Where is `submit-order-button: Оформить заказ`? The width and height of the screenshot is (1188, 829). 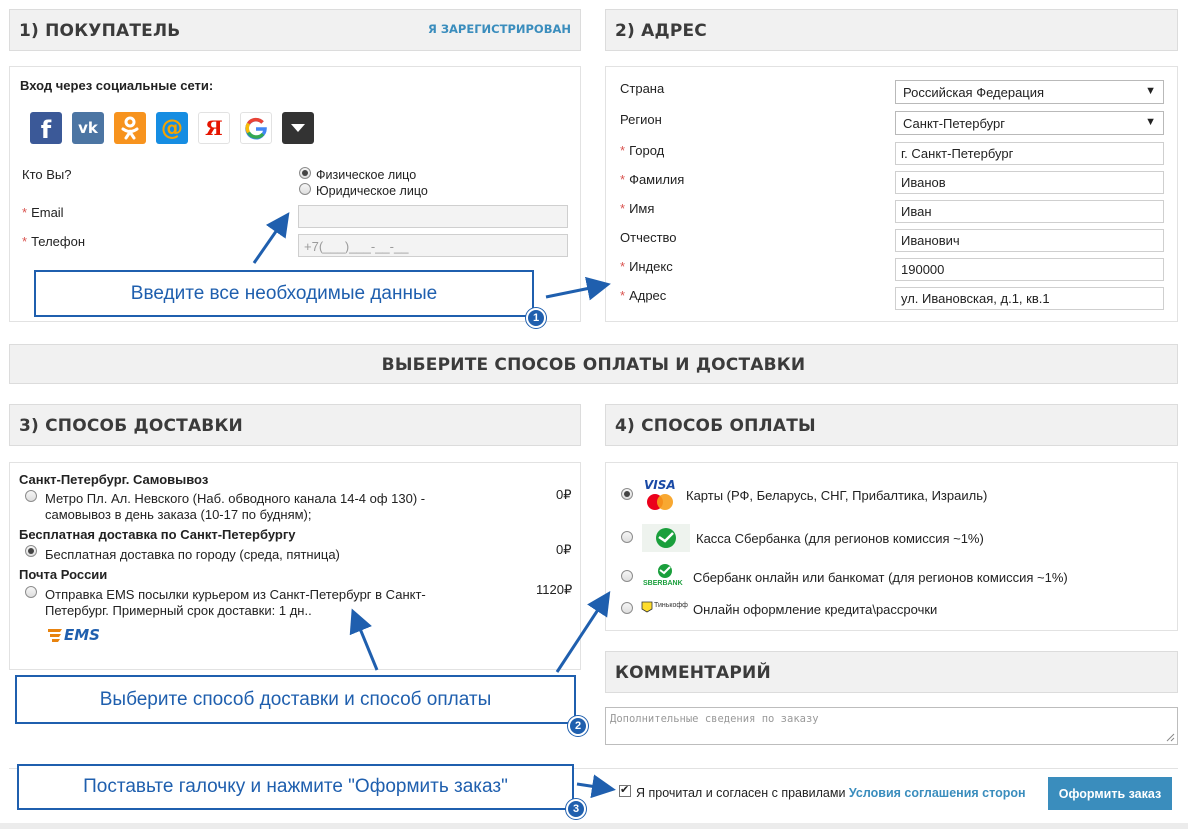
submit-order-button: Оформить заказ is located at coordinates (1110, 793).